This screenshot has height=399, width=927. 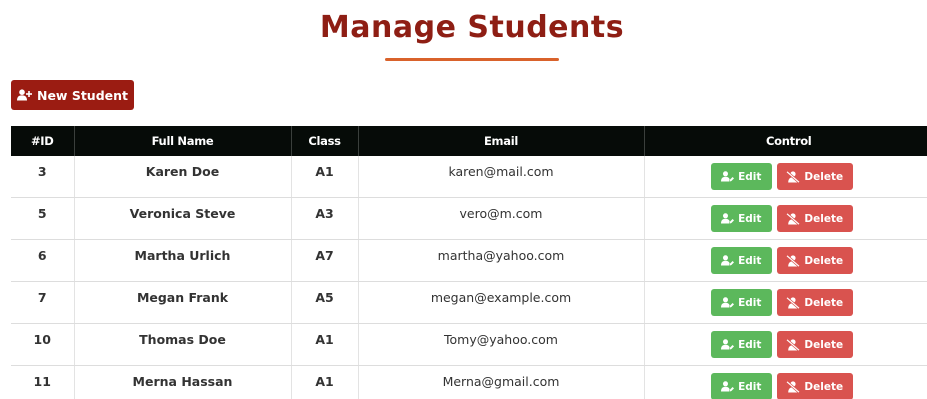 I want to click on email-cell: martha@yahoo.com, so click(x=501, y=260).